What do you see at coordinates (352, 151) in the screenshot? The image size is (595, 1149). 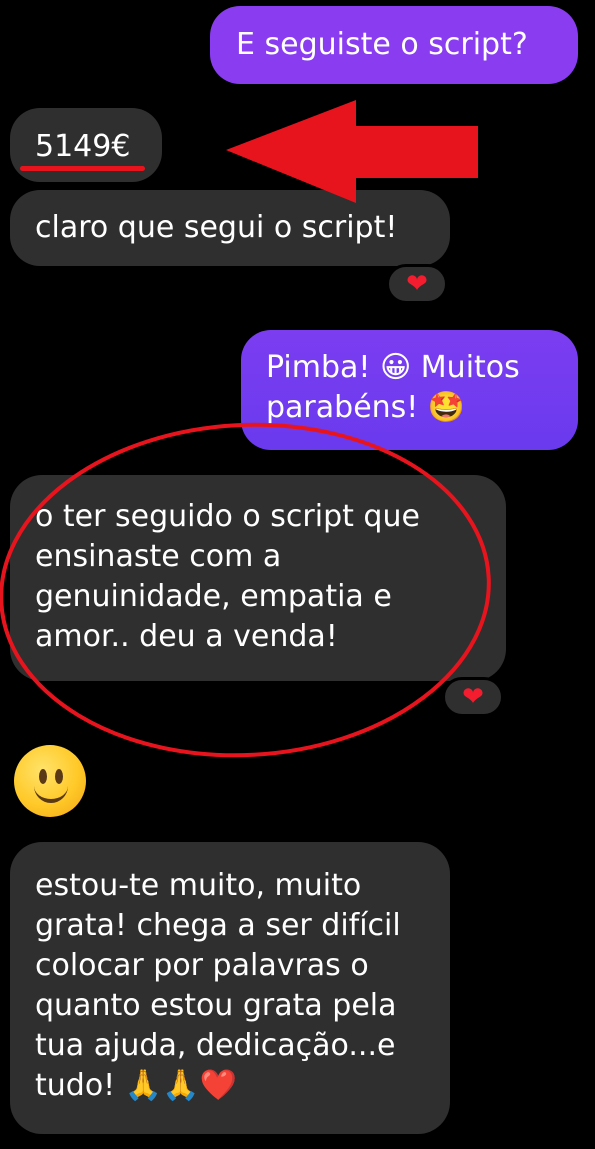 I see `annotation-arrow` at bounding box center [352, 151].